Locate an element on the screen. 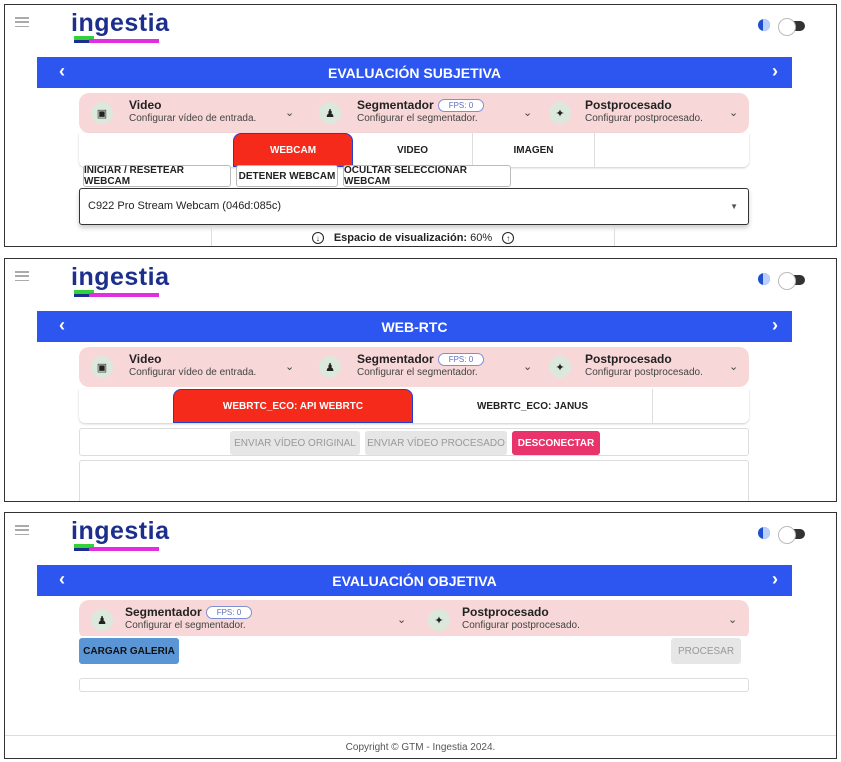 The image size is (841, 762). tab-video: VIDEO is located at coordinates (413, 150).